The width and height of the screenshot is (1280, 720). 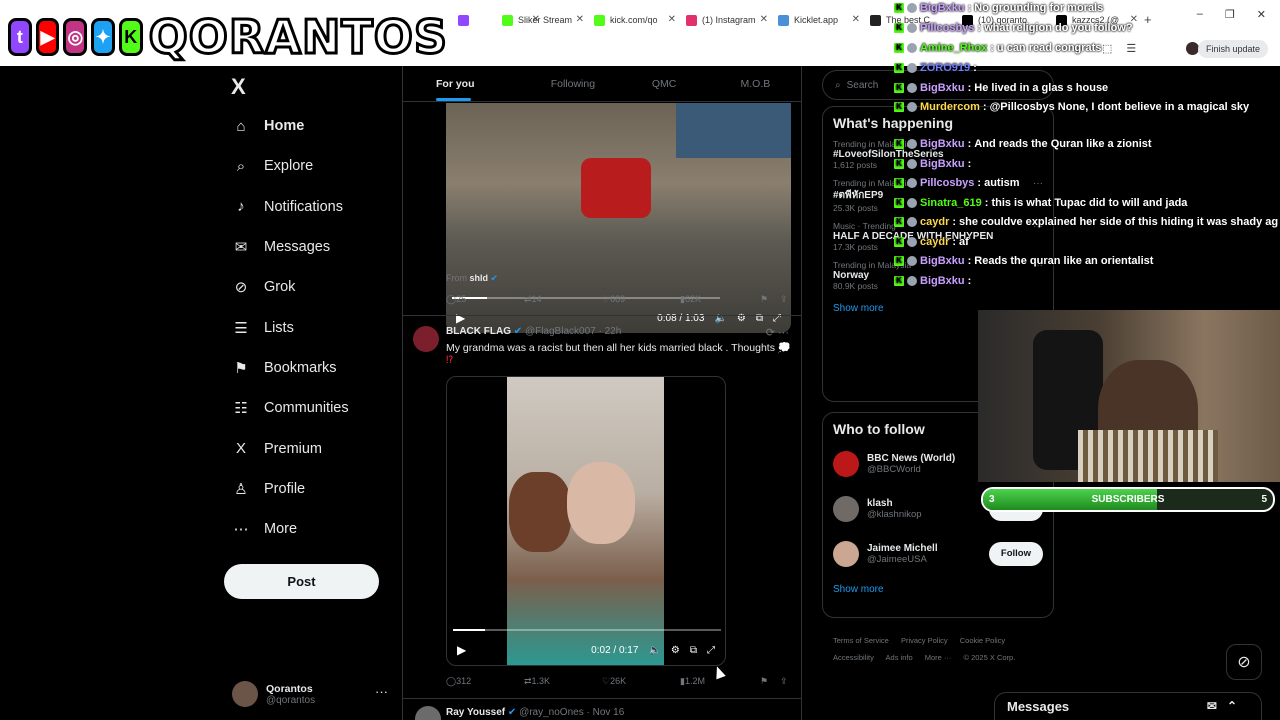 What do you see at coordinates (1244, 662) in the screenshot?
I see `grok-float-button: ⊘` at bounding box center [1244, 662].